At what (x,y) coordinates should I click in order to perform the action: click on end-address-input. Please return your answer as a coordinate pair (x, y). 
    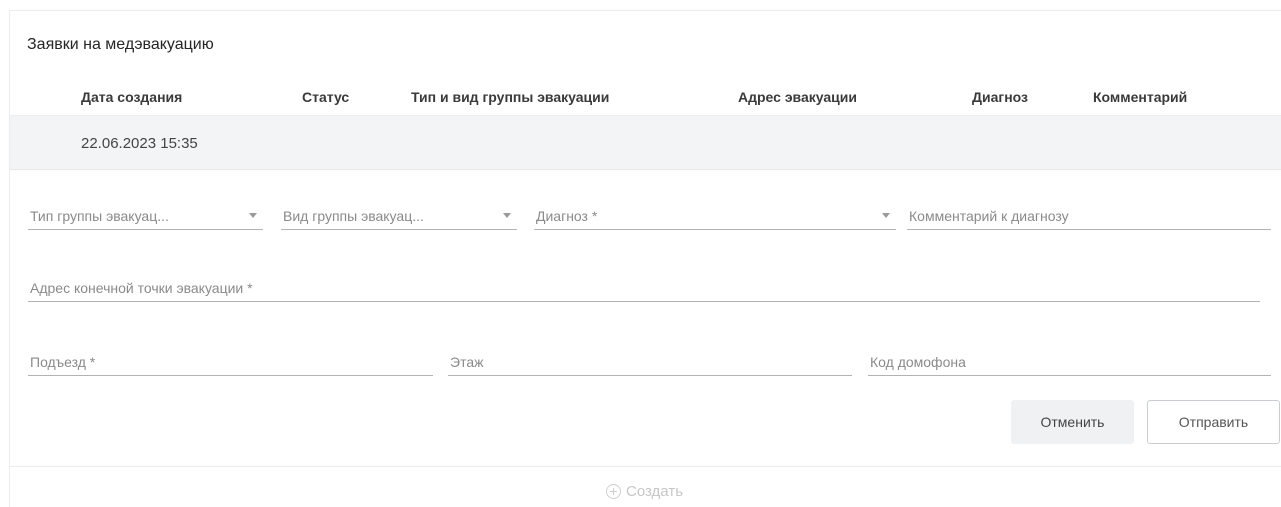
    Looking at the image, I should click on (644, 288).